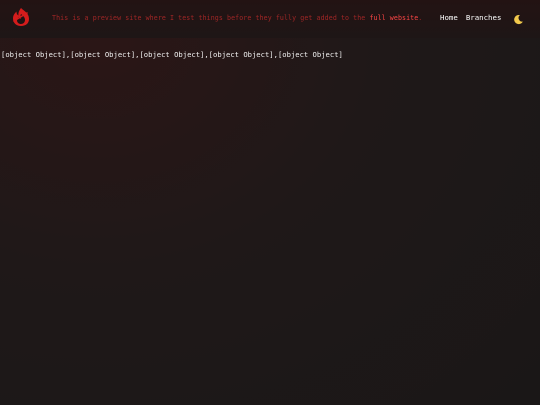  What do you see at coordinates (449, 17) in the screenshot?
I see `nav-home-link: Home` at bounding box center [449, 17].